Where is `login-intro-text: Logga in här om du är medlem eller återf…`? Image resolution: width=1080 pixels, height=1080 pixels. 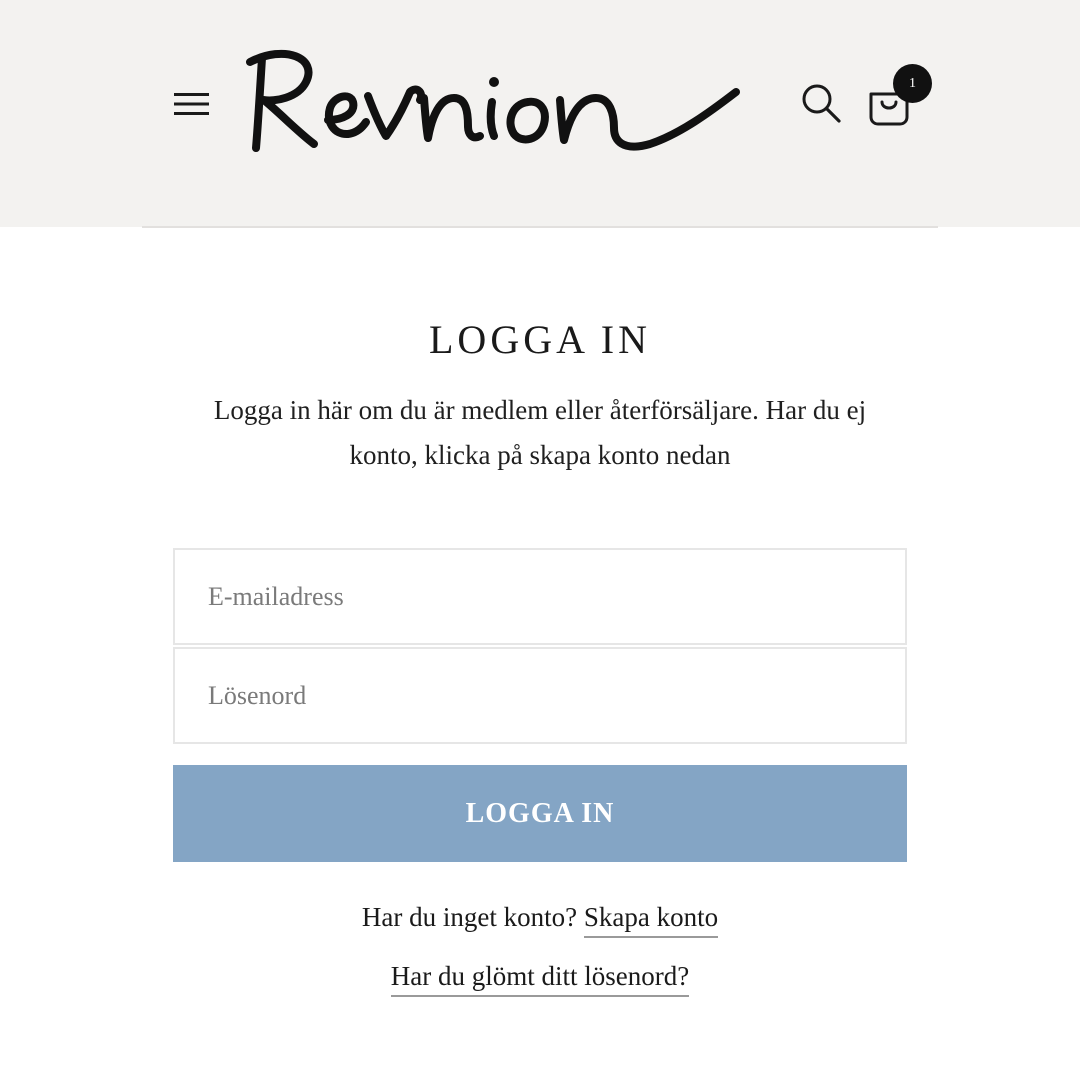 login-intro-text: Logga in här om du är medlem eller återf… is located at coordinates (540, 432).